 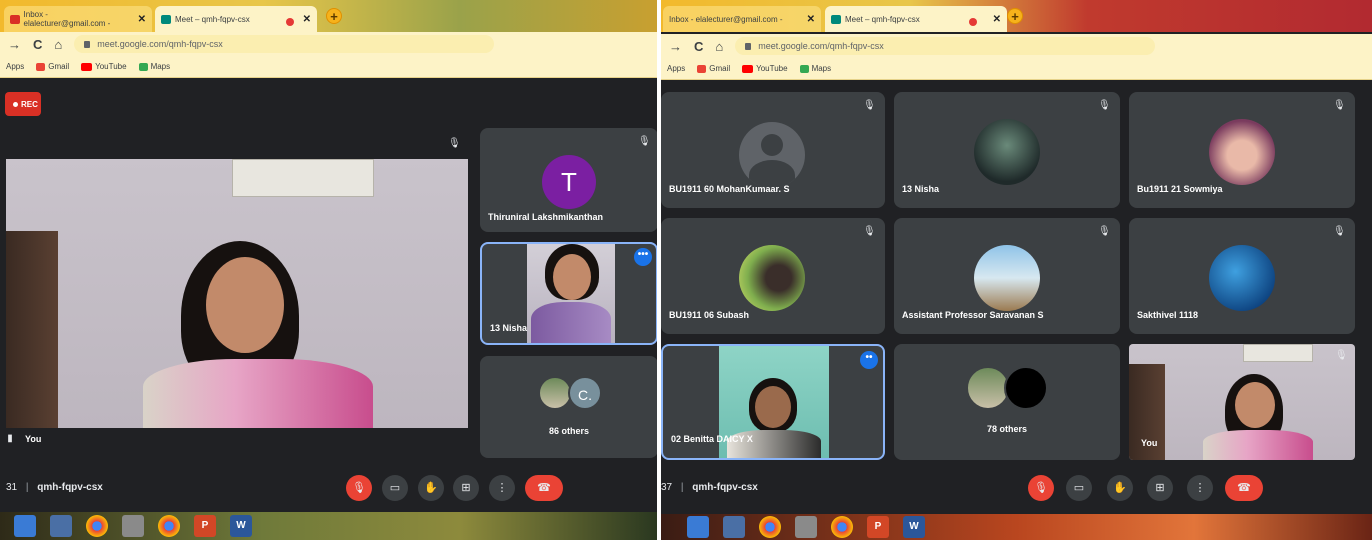 I want to click on participant-name: BU1911 60 MohanKumaar. S, so click(x=729, y=189).